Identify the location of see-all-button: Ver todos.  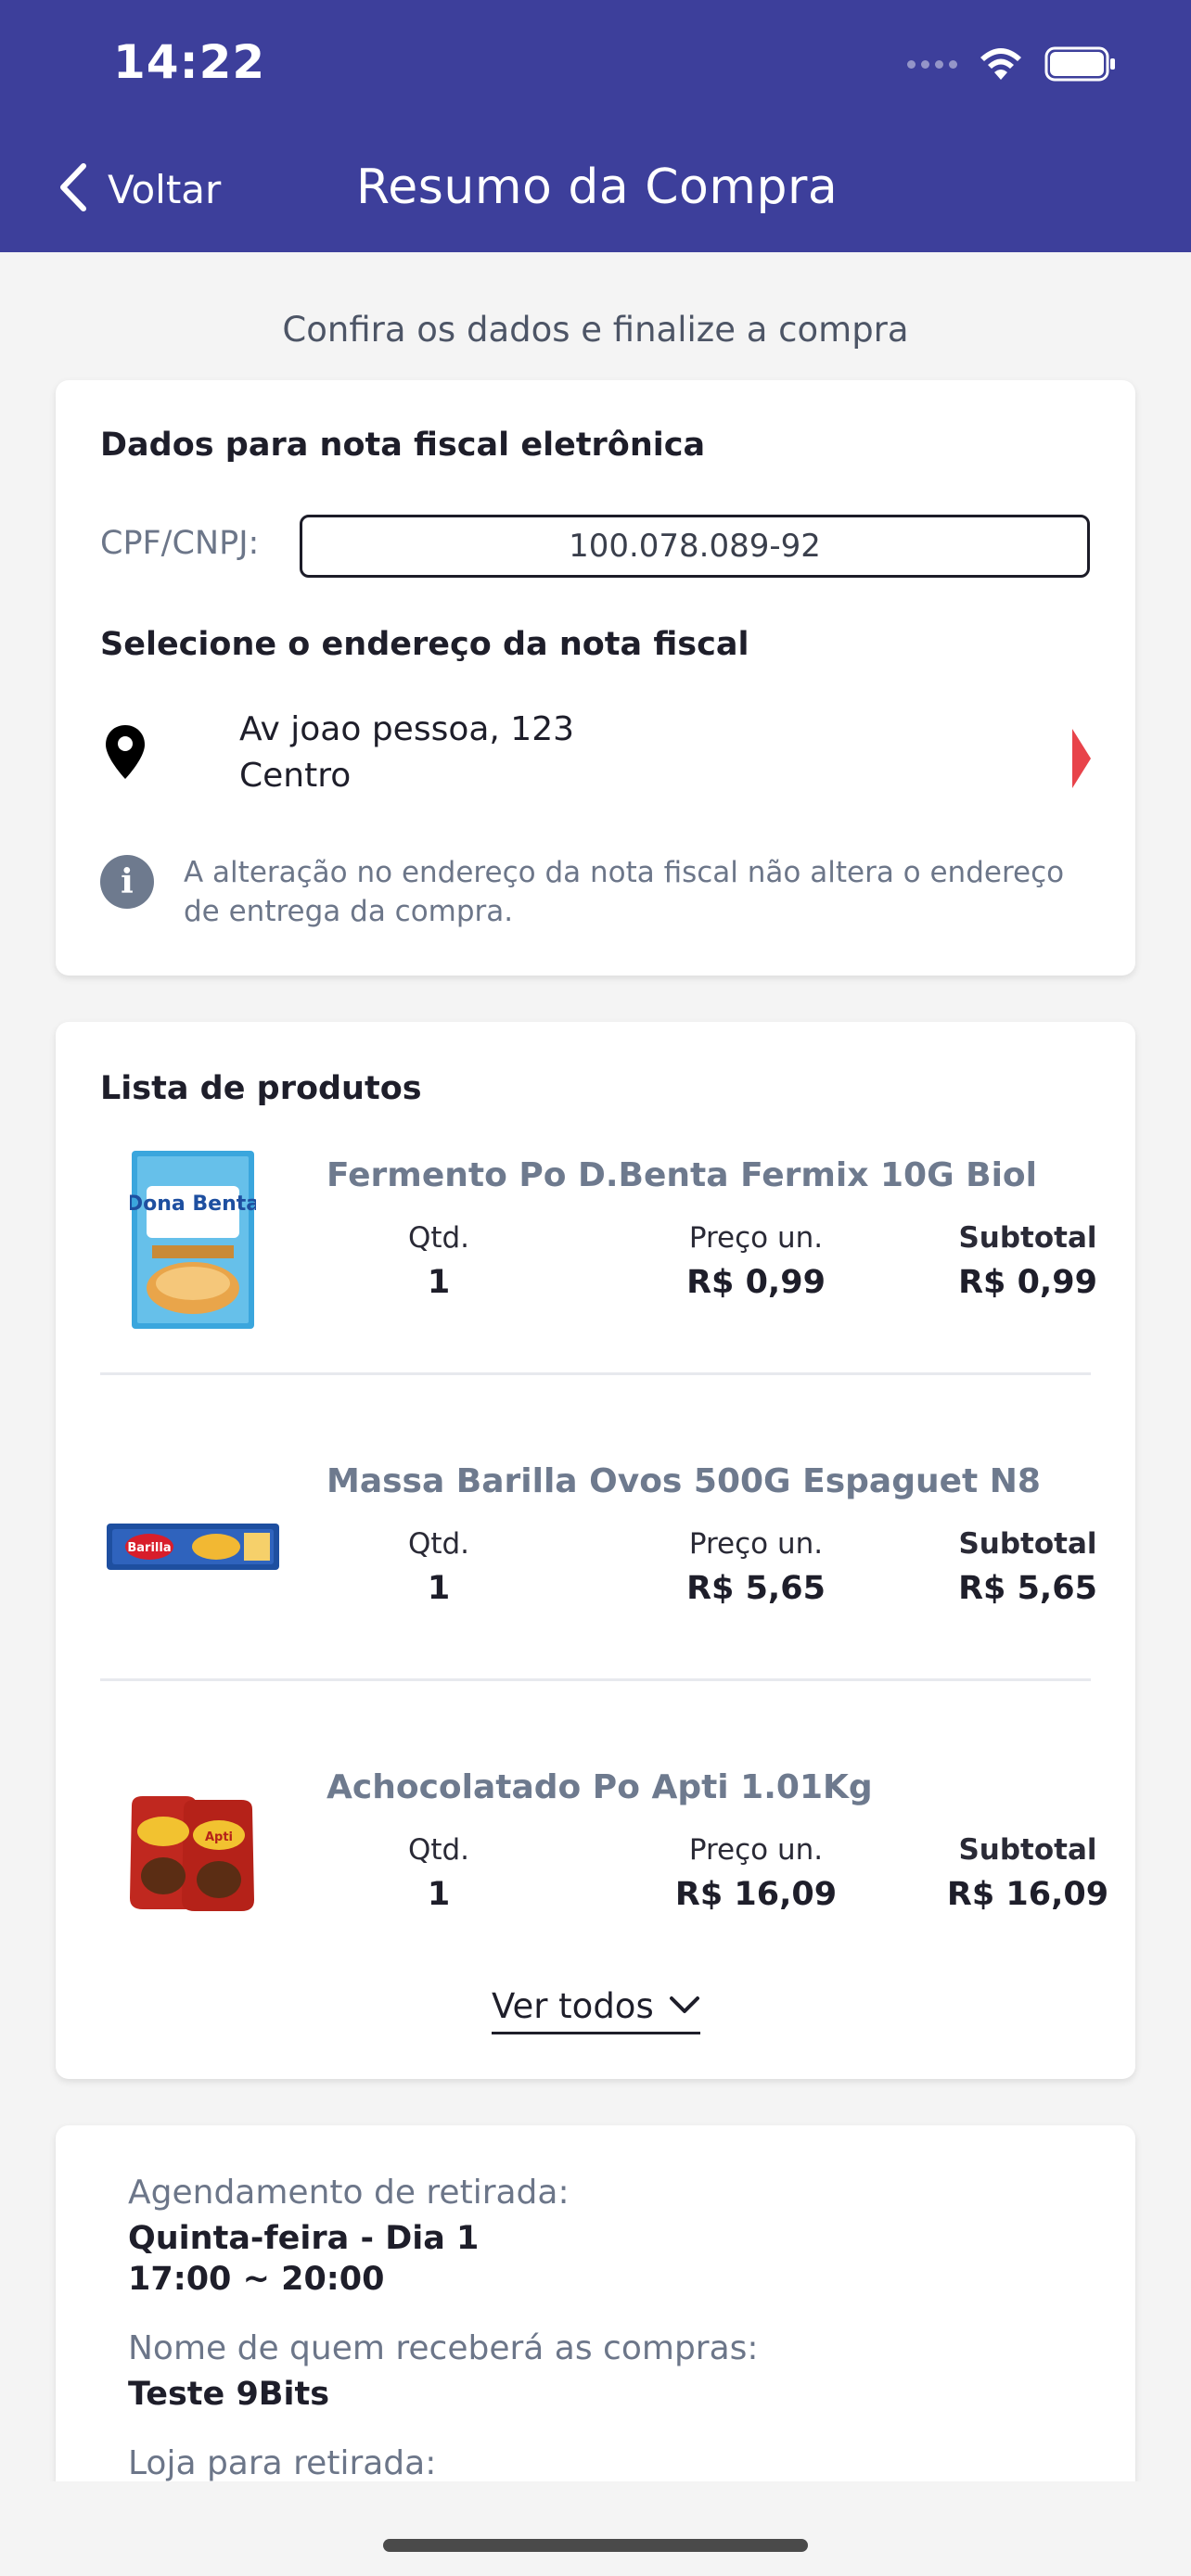
(596, 2010).